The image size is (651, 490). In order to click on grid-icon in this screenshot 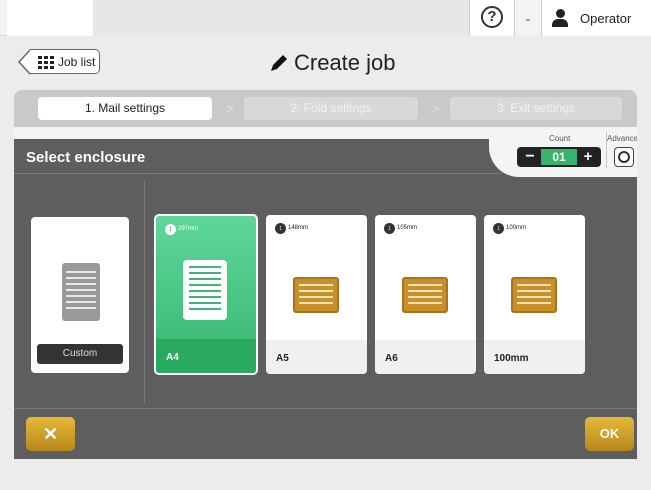, I will do `click(46, 62)`.